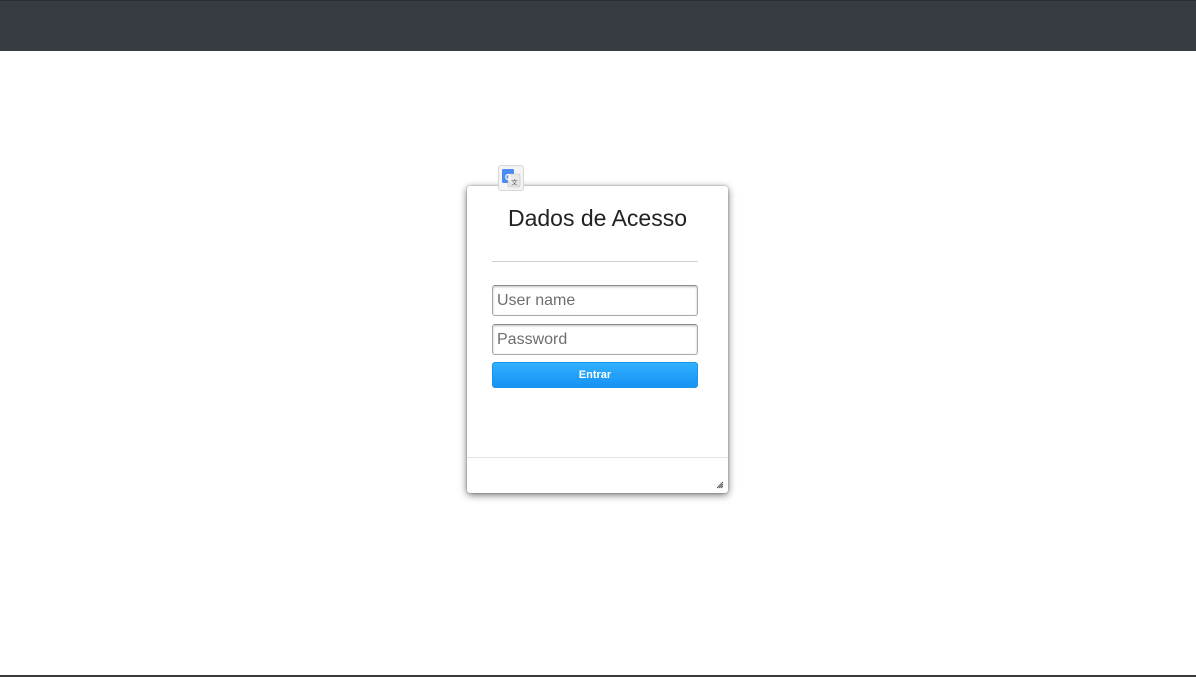 This screenshot has height=677, width=1196. Describe the element at coordinates (597, 218) in the screenshot. I see `dialog-title: Dados de Acesso` at that location.